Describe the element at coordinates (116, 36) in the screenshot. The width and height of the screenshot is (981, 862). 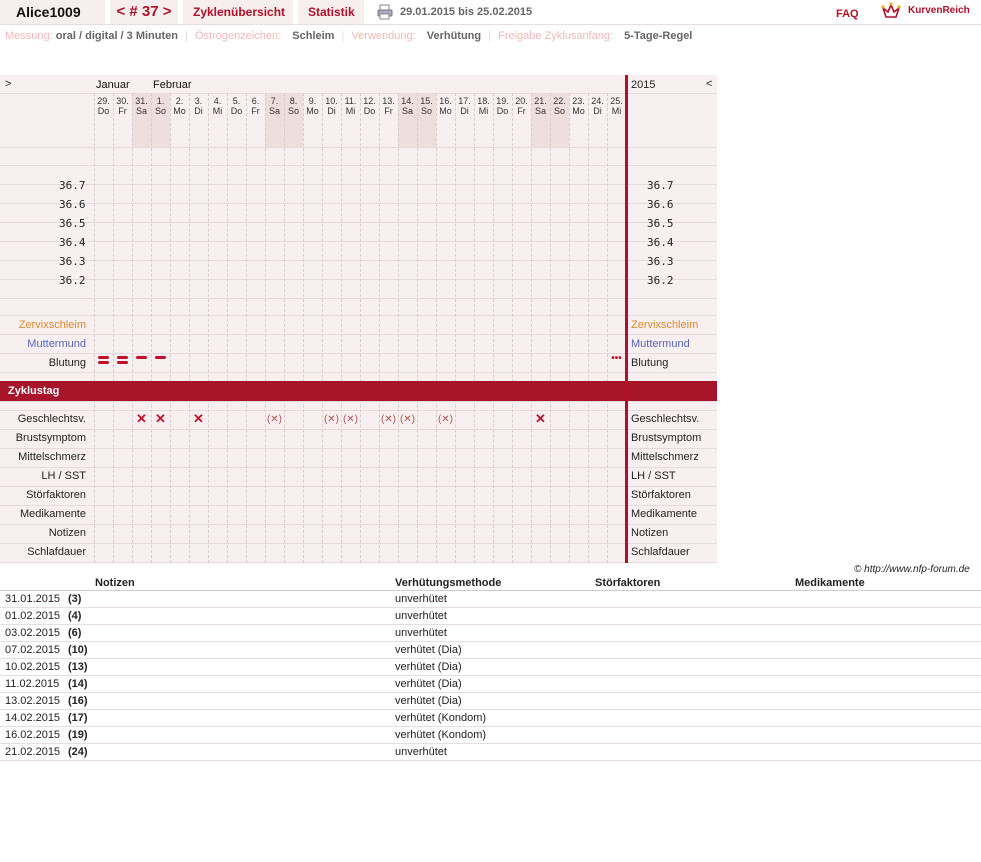
I see `info-value: oral / digital / 3 Minuten` at that location.